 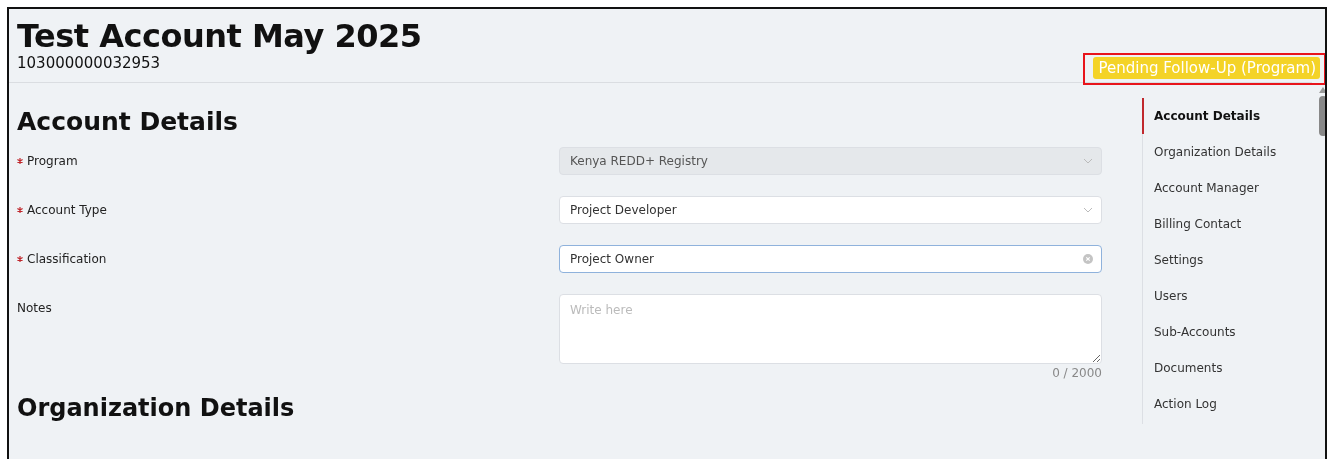 What do you see at coordinates (156, 408) in the screenshot?
I see `section-heading: Organization Details` at bounding box center [156, 408].